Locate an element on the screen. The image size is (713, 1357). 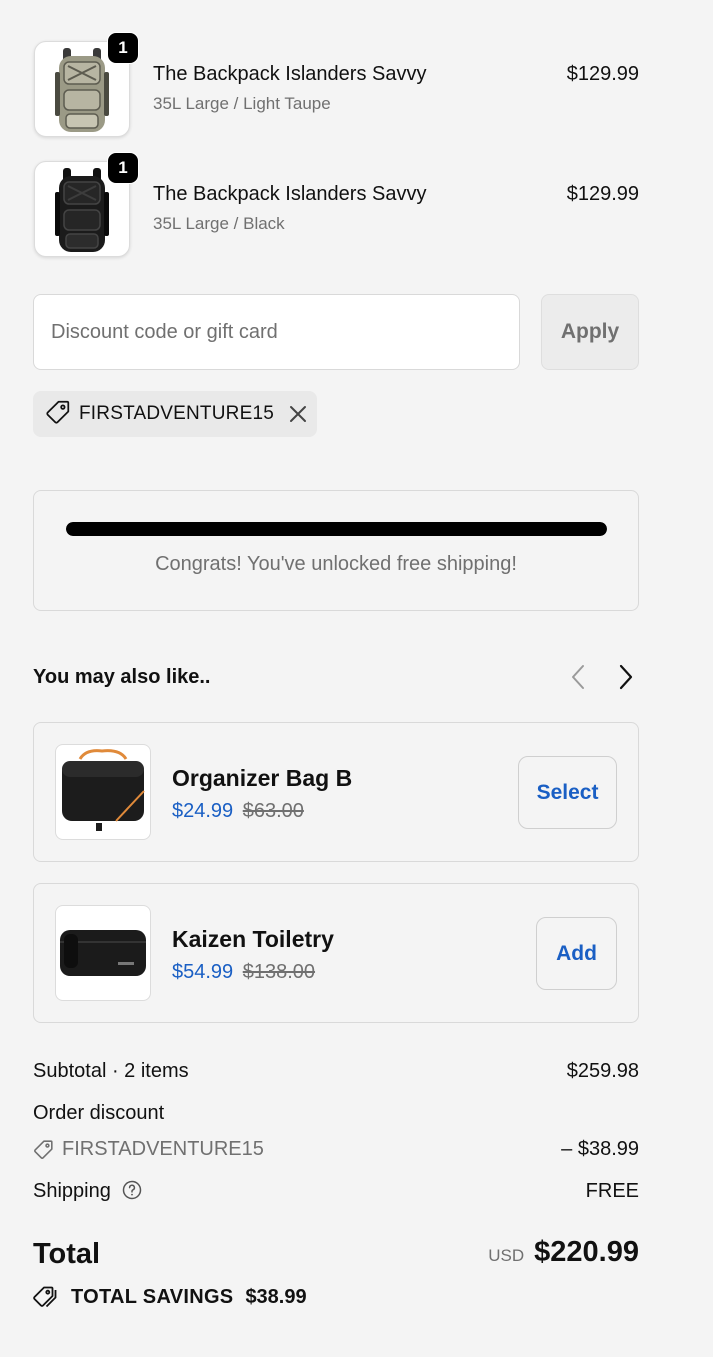
recommendation-prices: $24.99 $63.00 is located at coordinates (238, 811).